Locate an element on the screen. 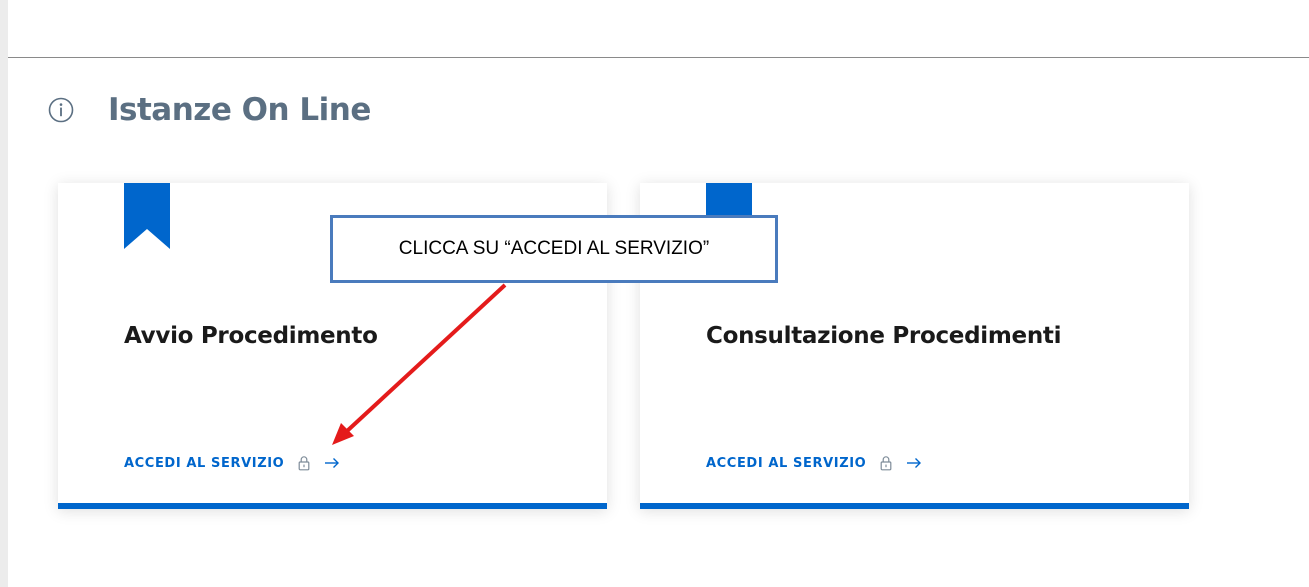  card-title: Consultazione Procedimenti is located at coordinates (884, 336).